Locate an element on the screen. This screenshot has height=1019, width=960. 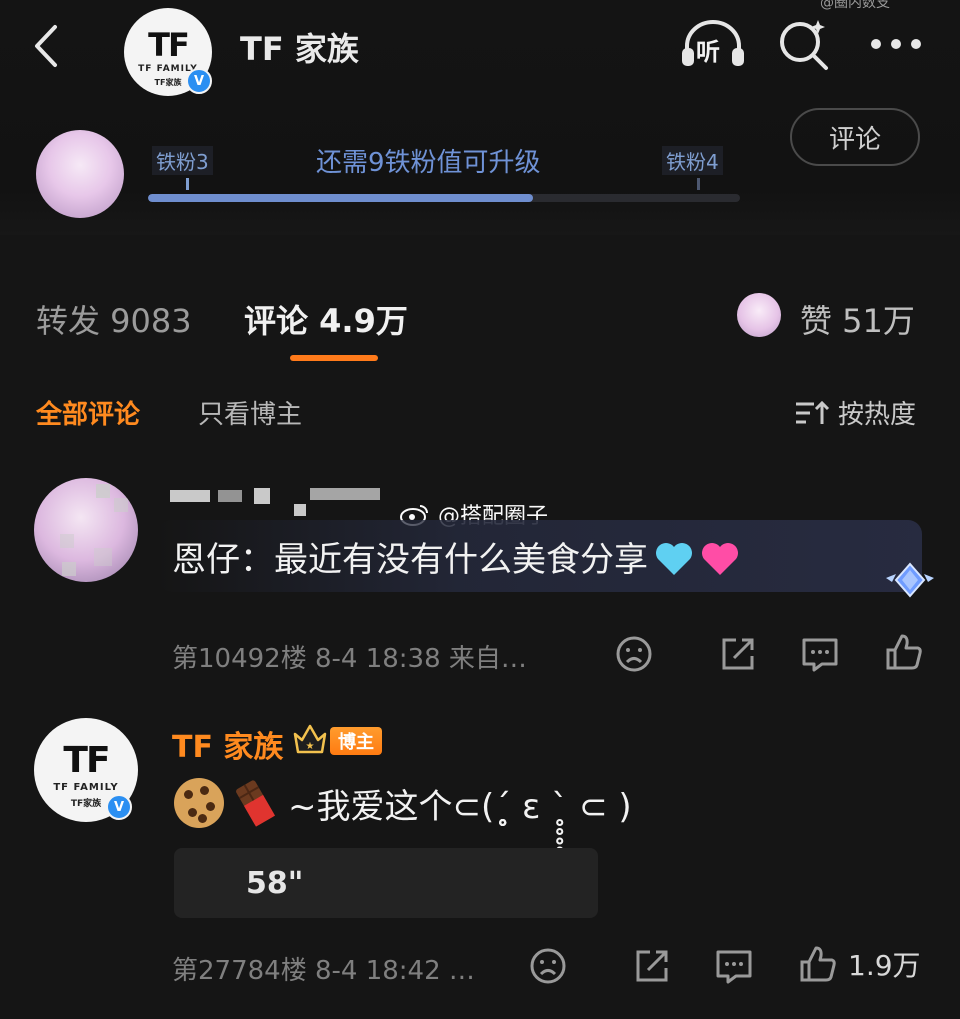
host-avatar: TF TF FAMILY TF家族 V is located at coordinates (86, 770).